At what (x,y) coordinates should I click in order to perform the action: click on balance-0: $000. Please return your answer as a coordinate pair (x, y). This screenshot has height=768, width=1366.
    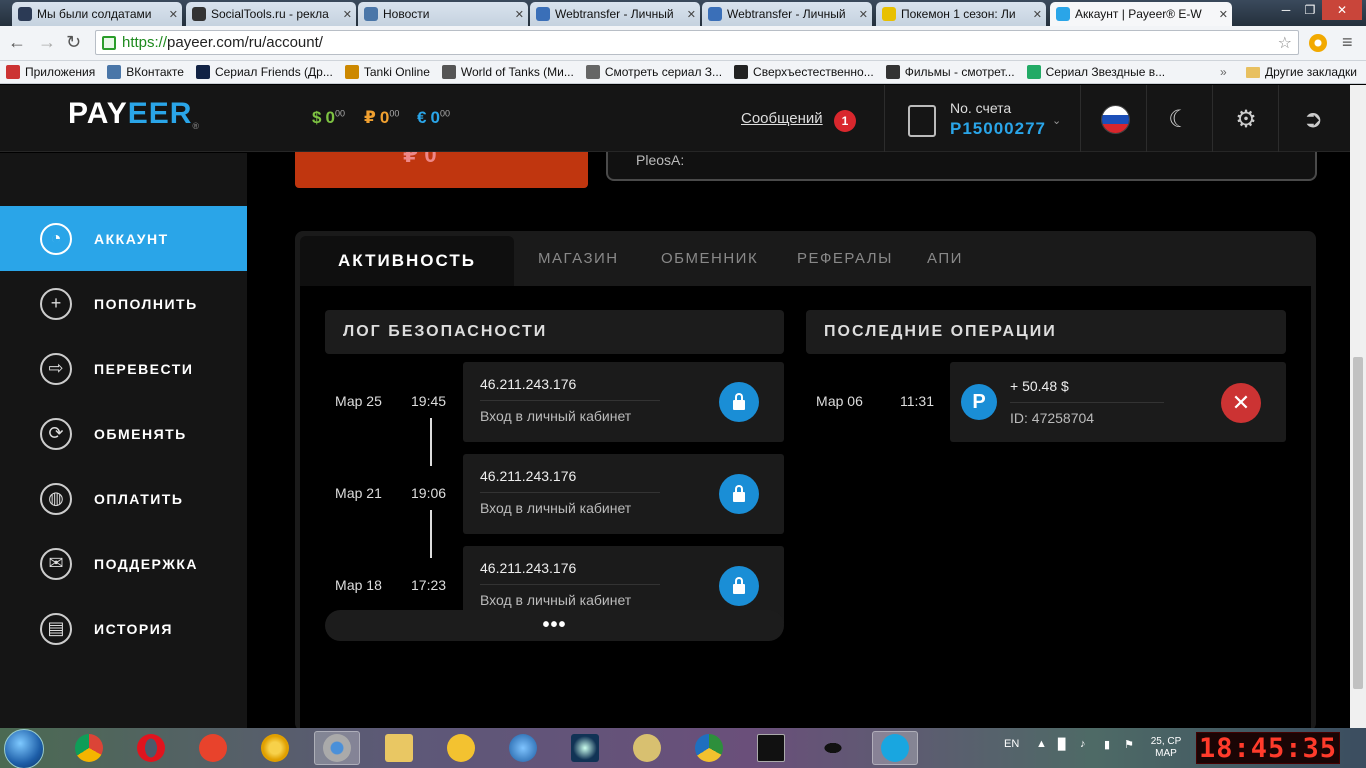
    Looking at the image, I should click on (328, 118).